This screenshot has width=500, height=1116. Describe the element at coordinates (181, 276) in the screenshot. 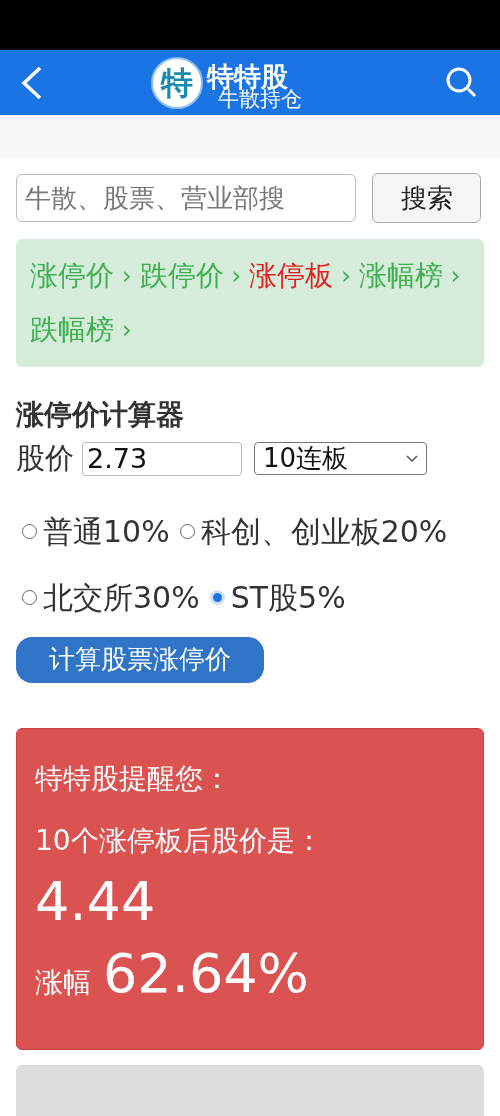

I see `nav-link: 跌停价` at that location.